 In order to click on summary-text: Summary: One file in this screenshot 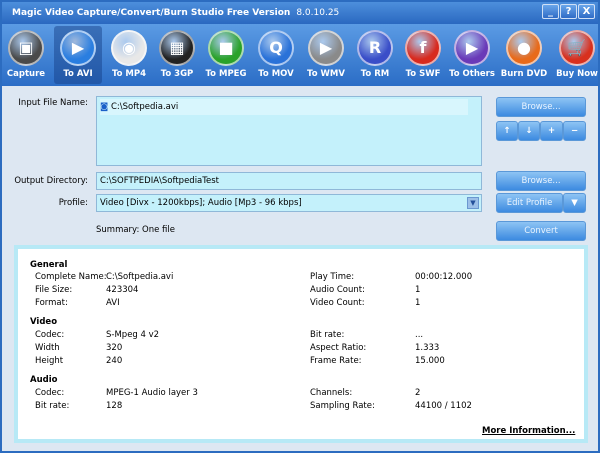, I will do `click(135, 230)`.